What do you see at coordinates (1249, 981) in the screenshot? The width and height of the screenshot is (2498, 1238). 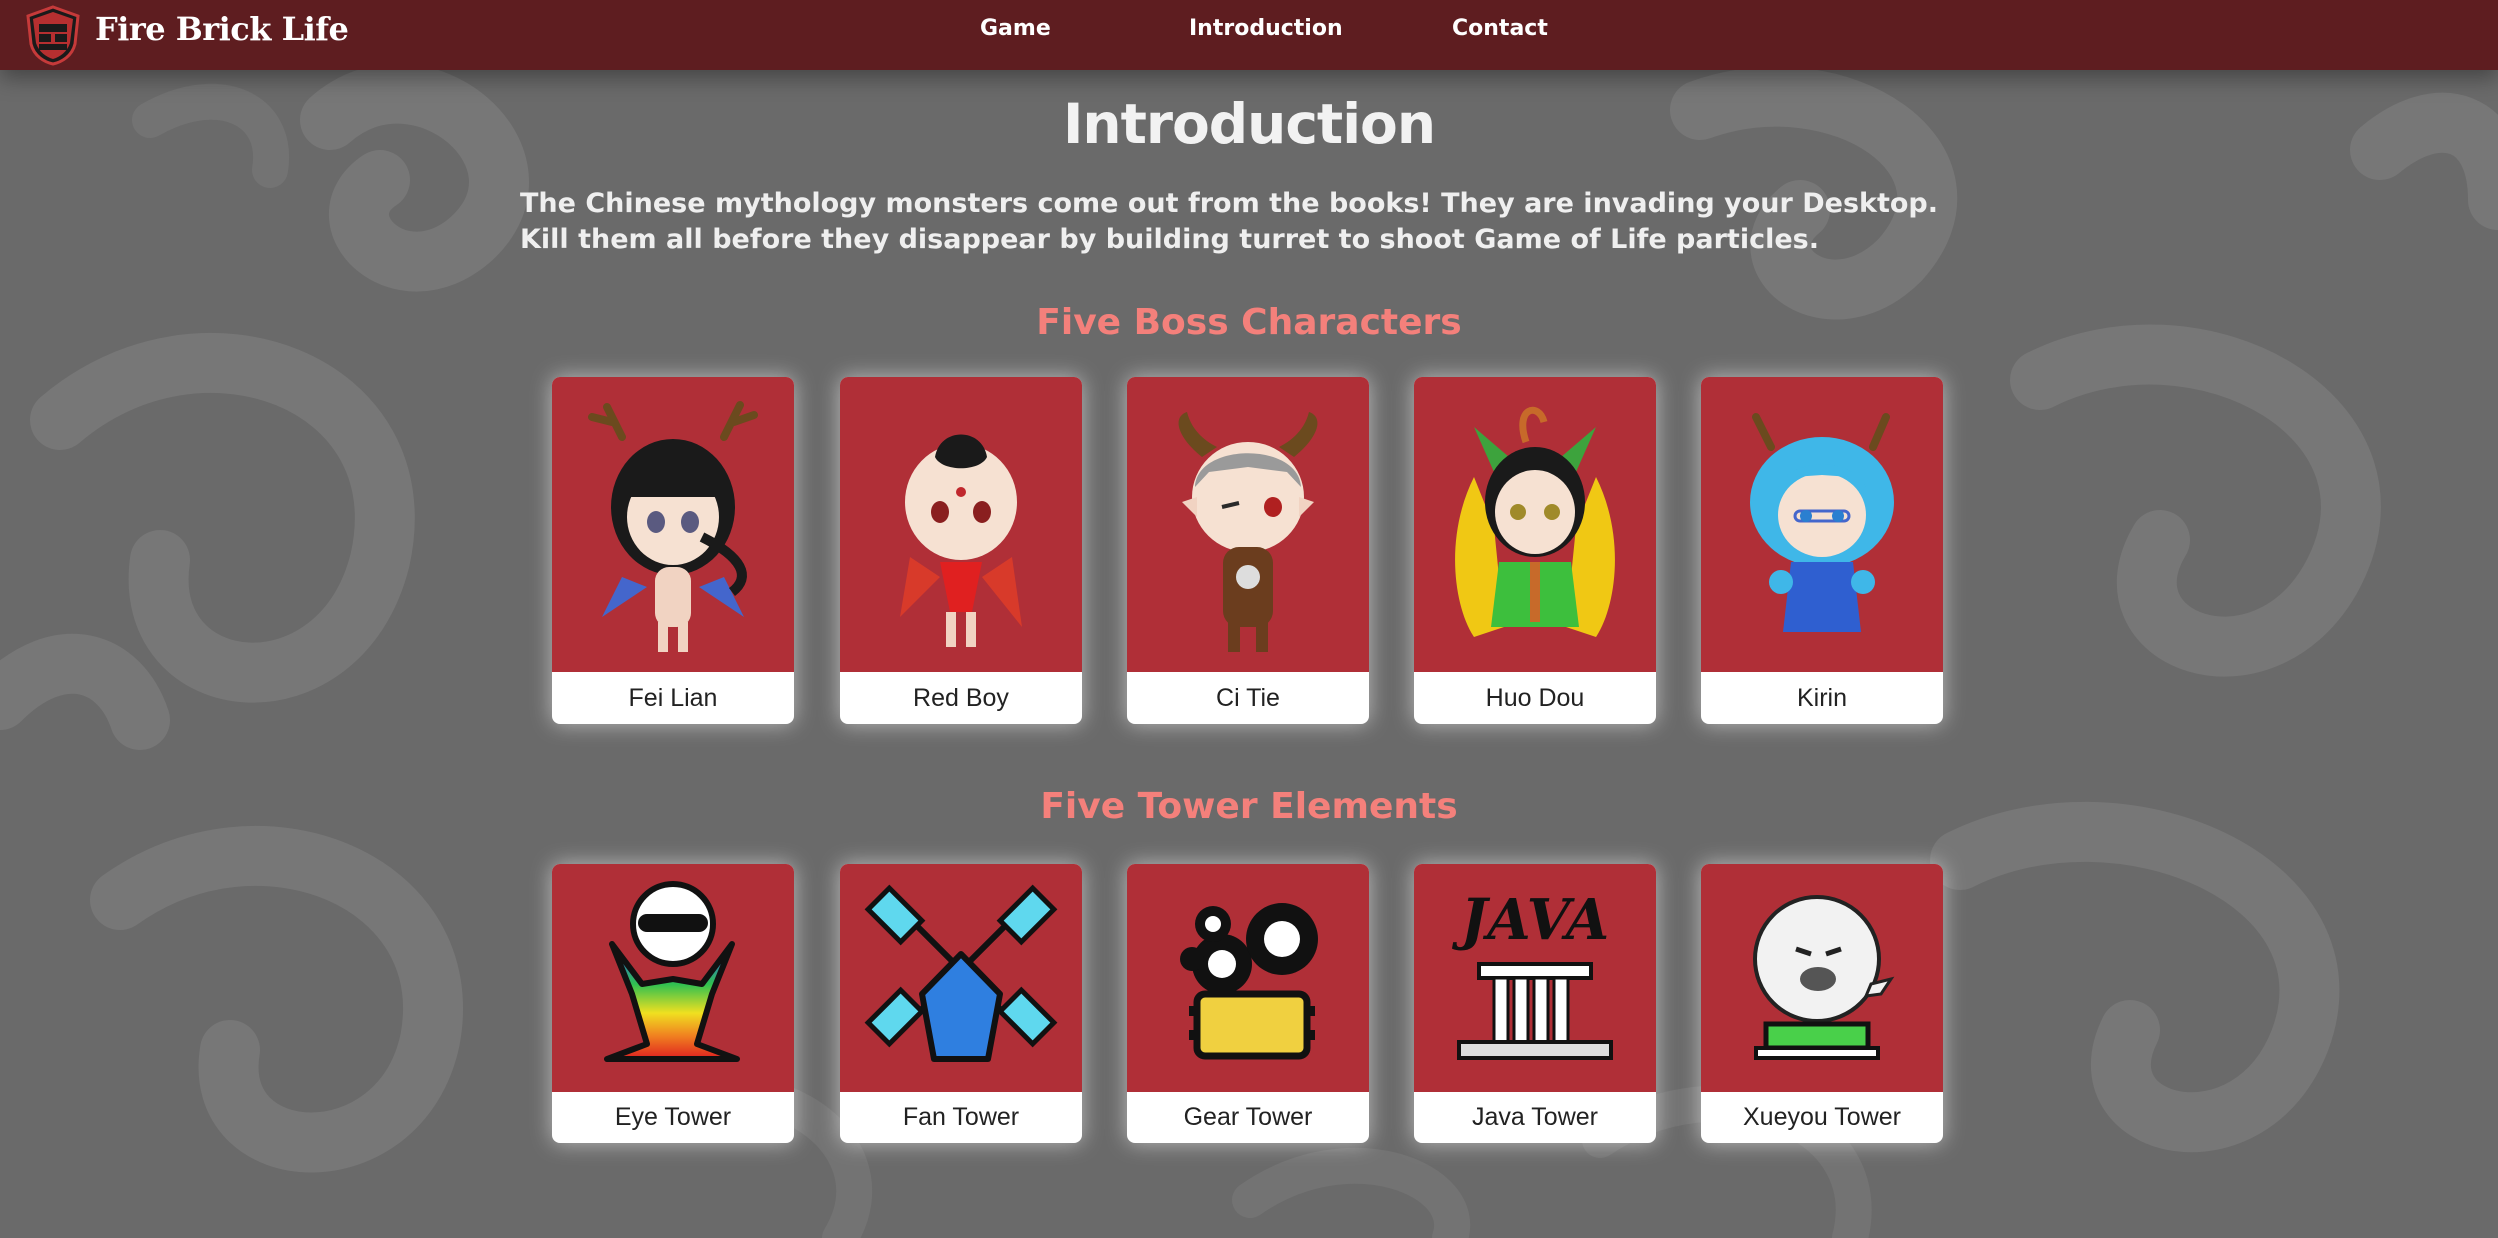 I see `gear-tower-icon` at bounding box center [1249, 981].